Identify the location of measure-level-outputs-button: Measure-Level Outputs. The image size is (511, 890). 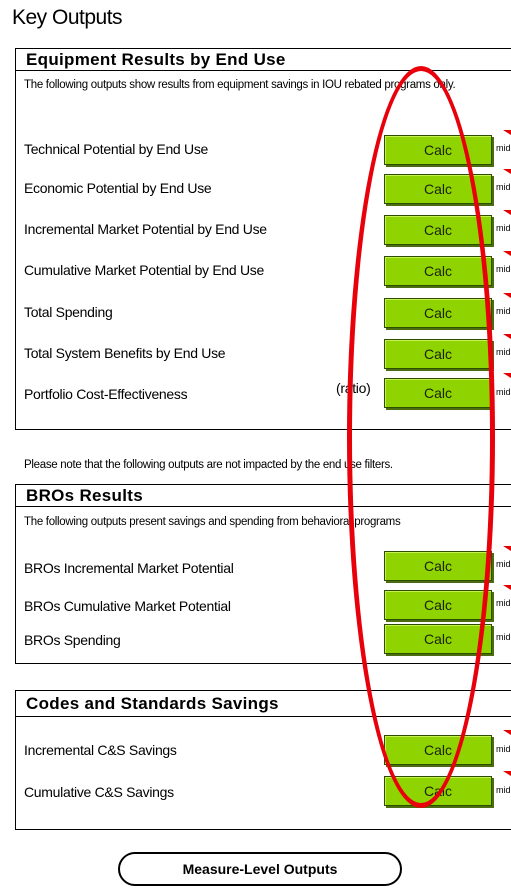
(260, 869).